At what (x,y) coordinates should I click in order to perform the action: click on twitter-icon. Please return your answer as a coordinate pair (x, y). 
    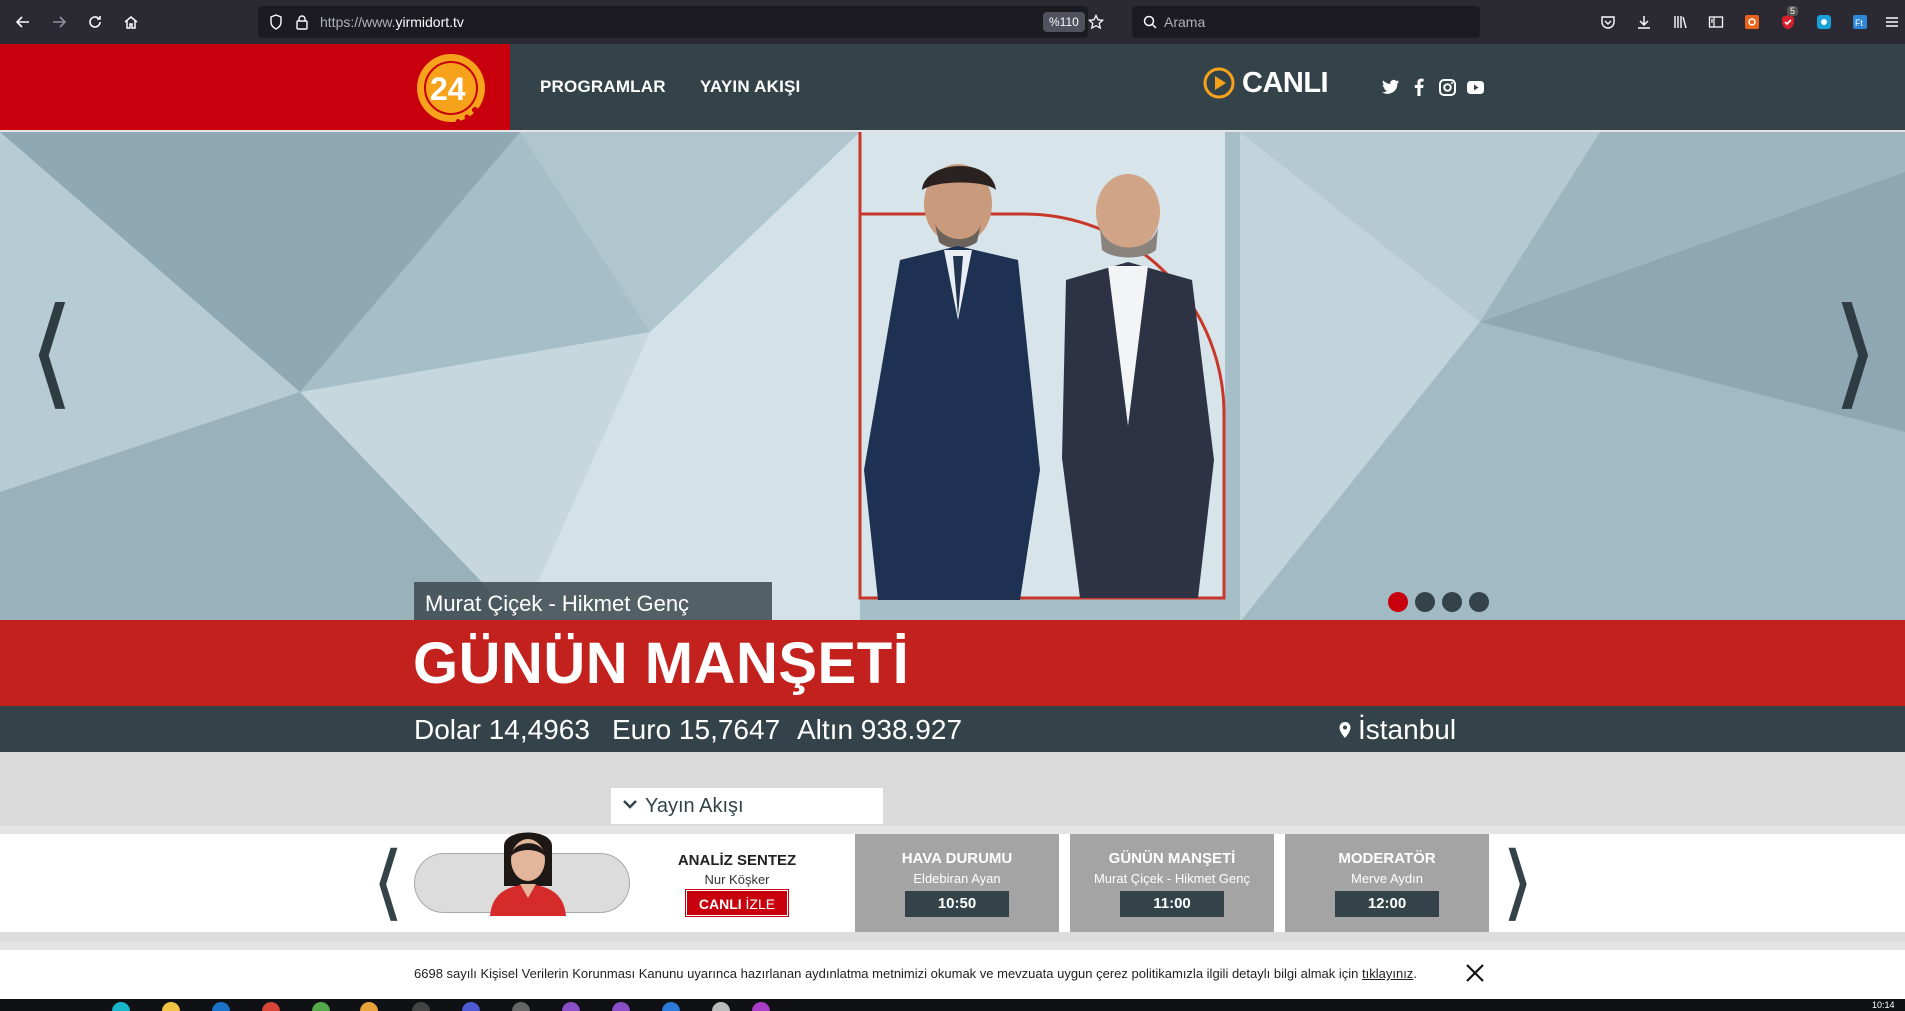
    Looking at the image, I should click on (1391, 87).